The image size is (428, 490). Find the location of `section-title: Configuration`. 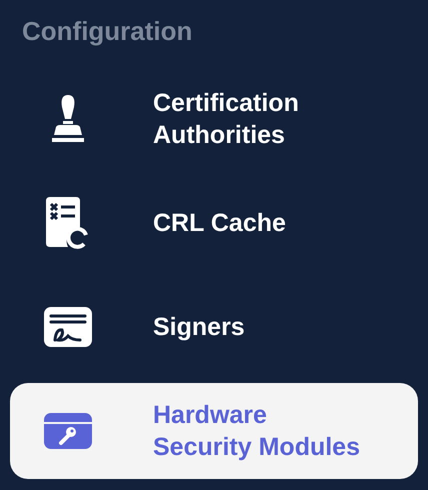

section-title: Configuration is located at coordinates (108, 31).